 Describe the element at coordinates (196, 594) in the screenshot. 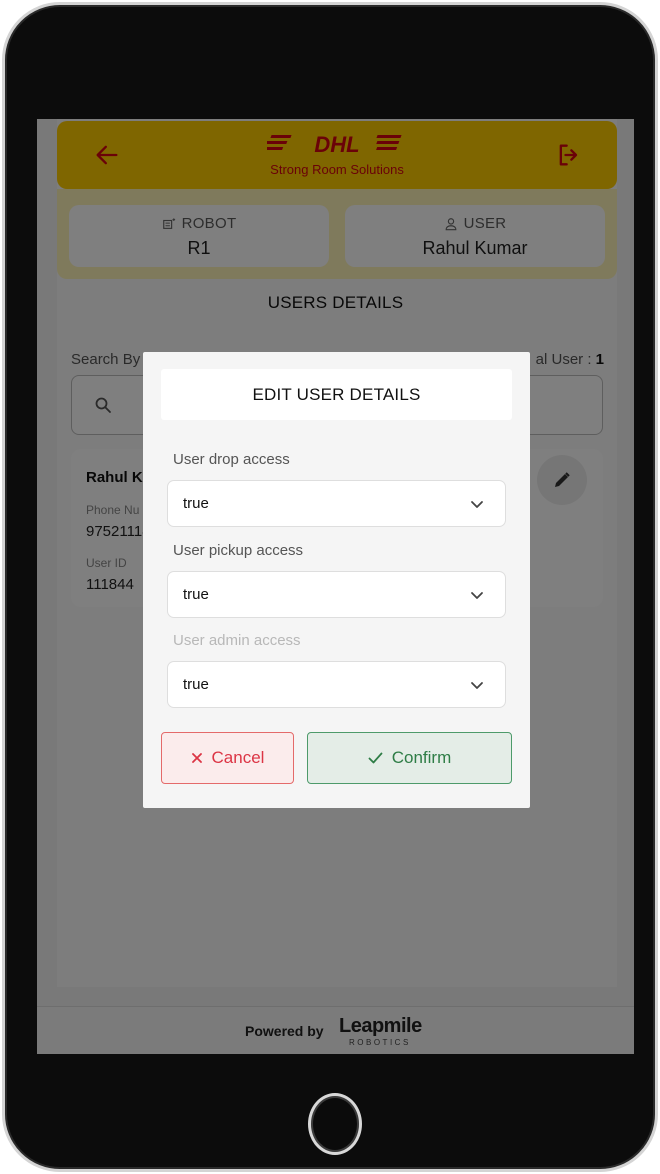

I see `pickup-access-value: true` at that location.